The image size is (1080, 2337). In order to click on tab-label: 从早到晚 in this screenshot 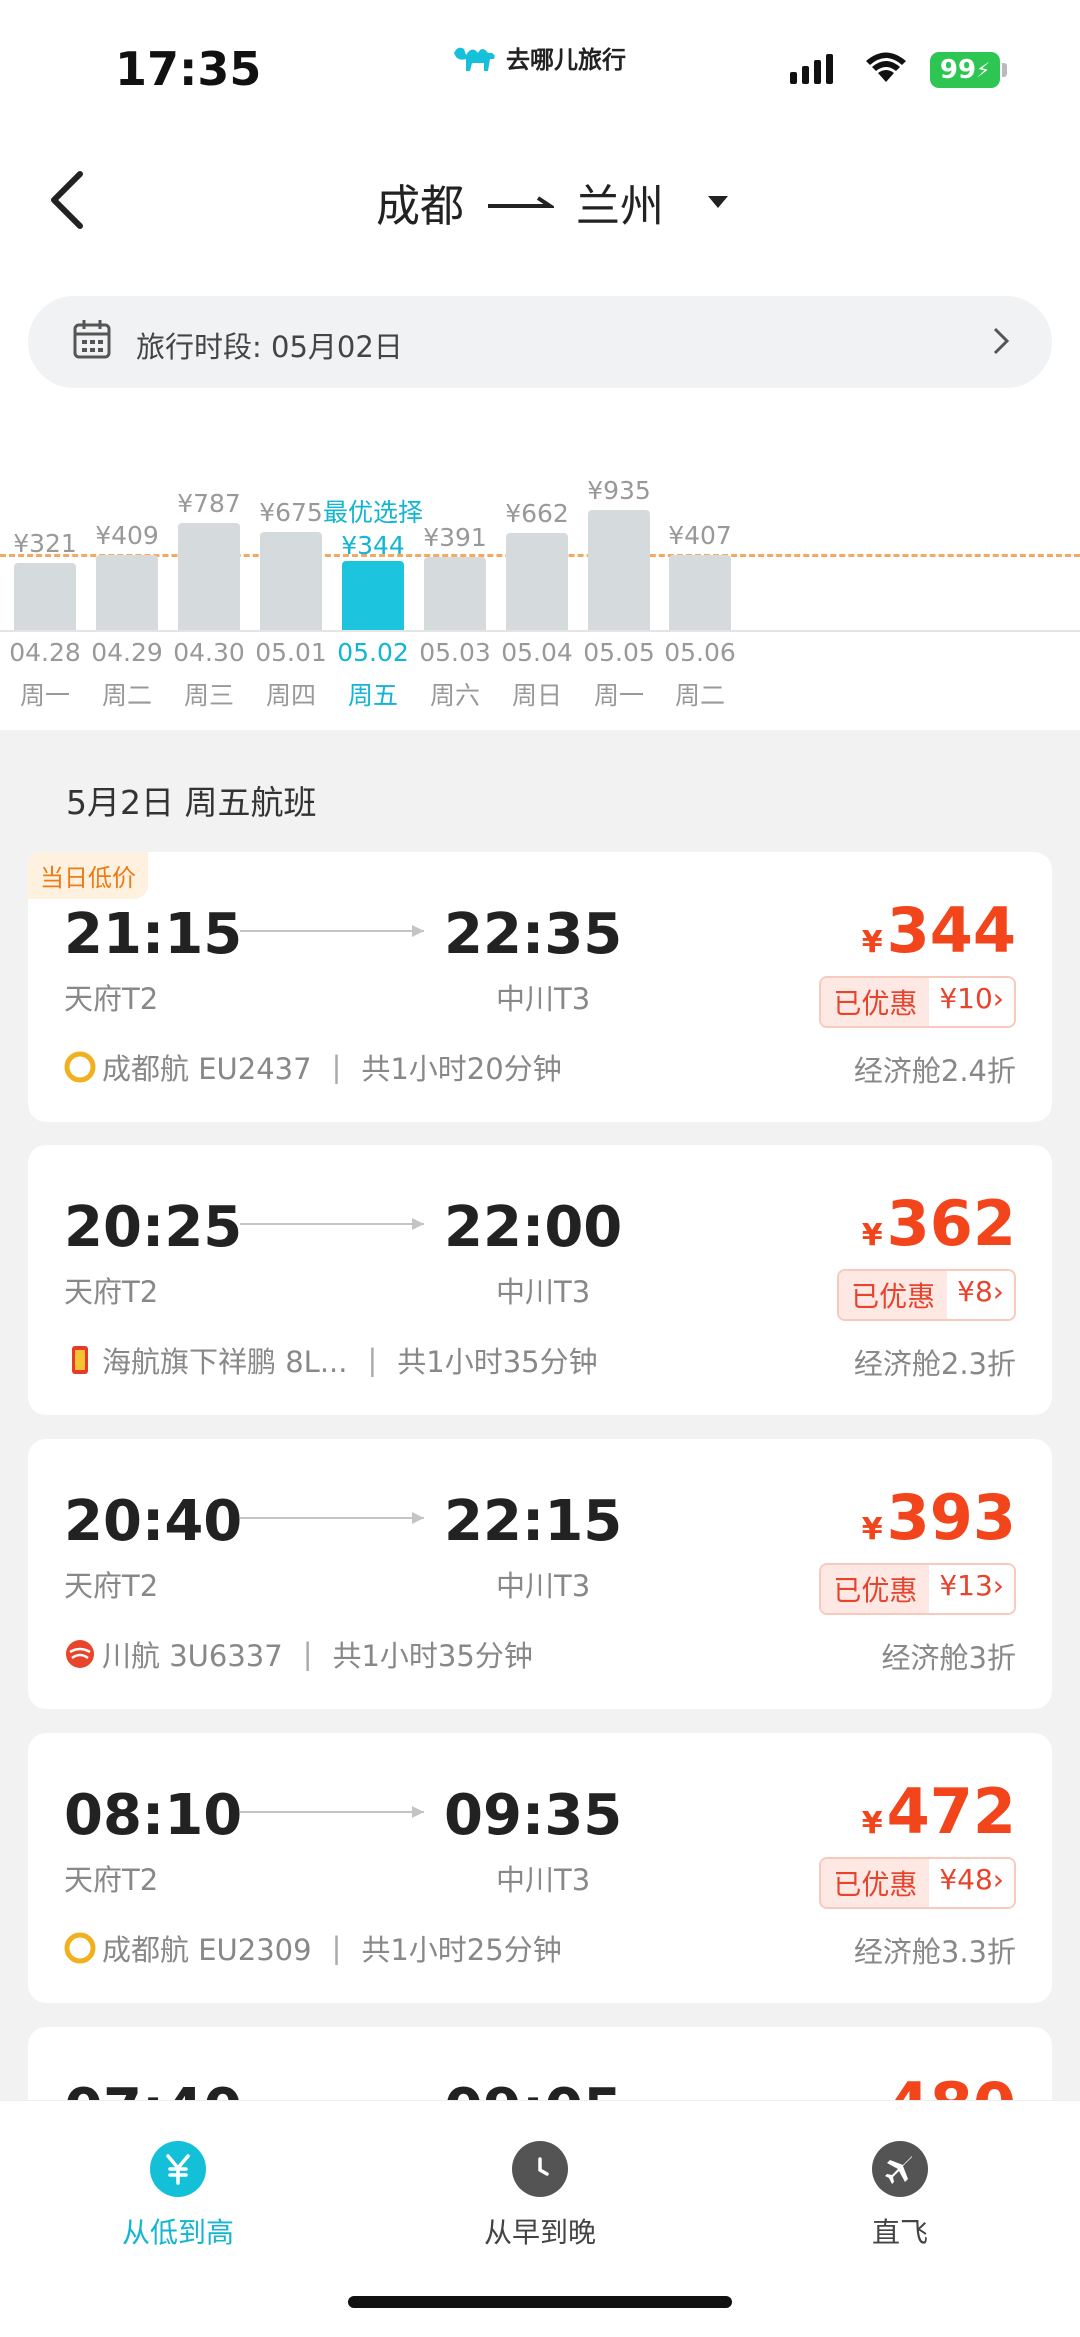, I will do `click(539, 2232)`.